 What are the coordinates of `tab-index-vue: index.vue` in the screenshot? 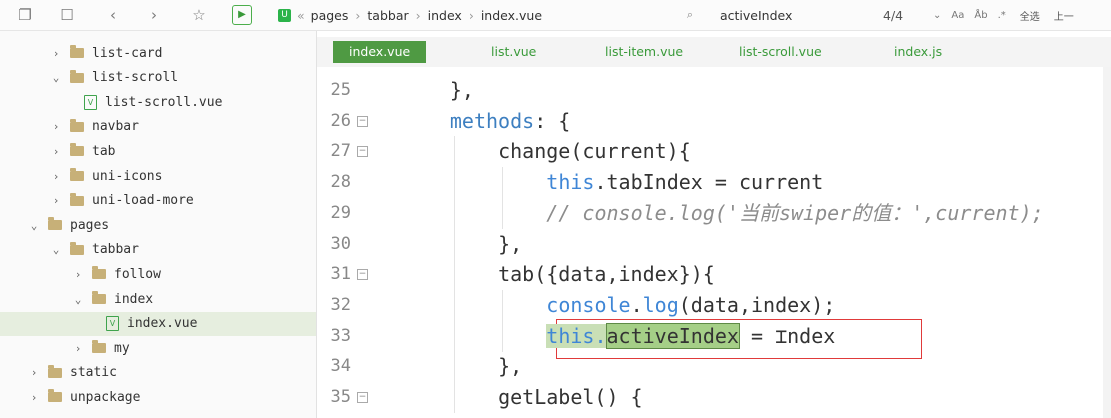 It's located at (380, 52).